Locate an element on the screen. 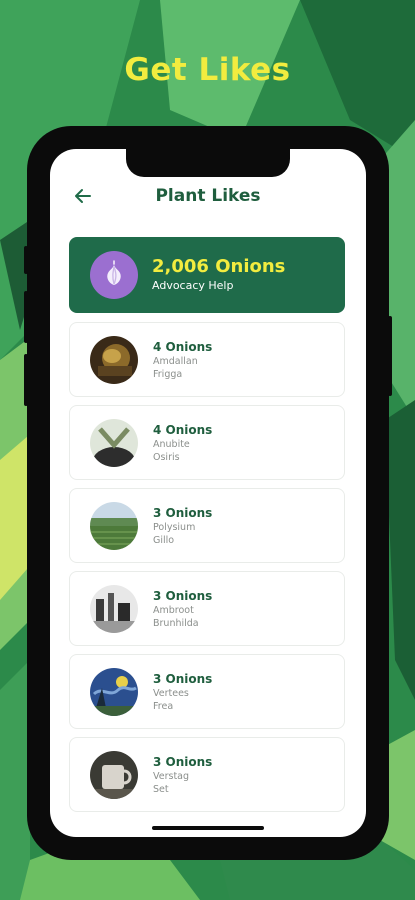 This screenshot has width=415, height=900. list-item: 3 Onions Ambroot Brunhilda is located at coordinates (207, 608).